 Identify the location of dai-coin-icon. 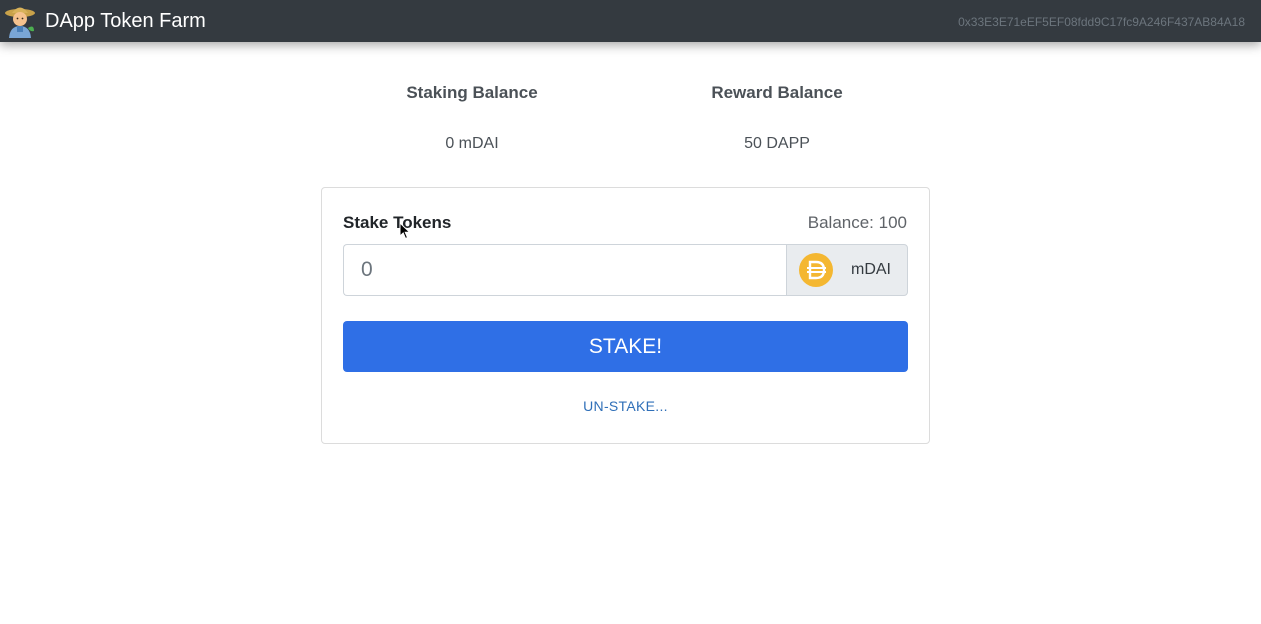
(816, 270).